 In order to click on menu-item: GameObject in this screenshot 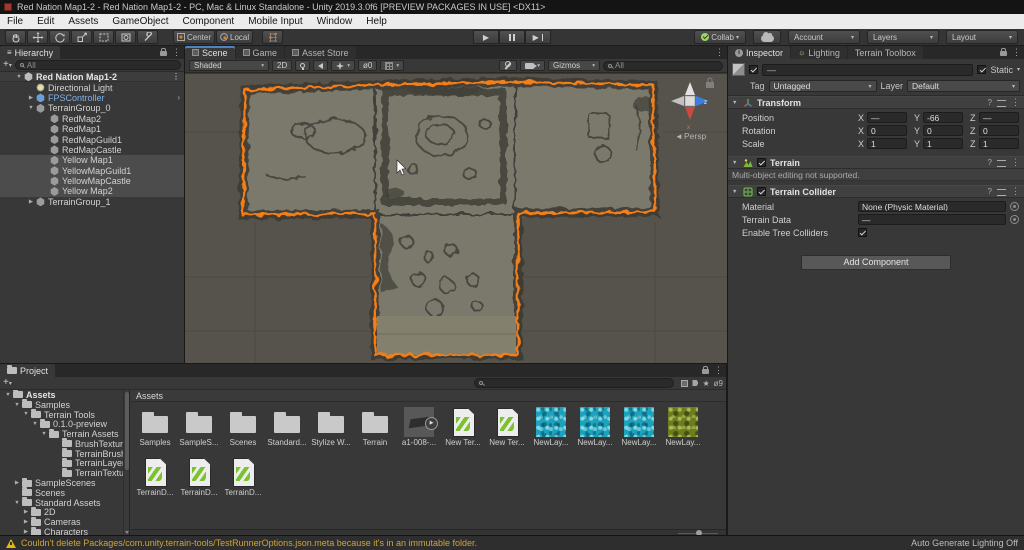, I will do `click(140, 21)`.